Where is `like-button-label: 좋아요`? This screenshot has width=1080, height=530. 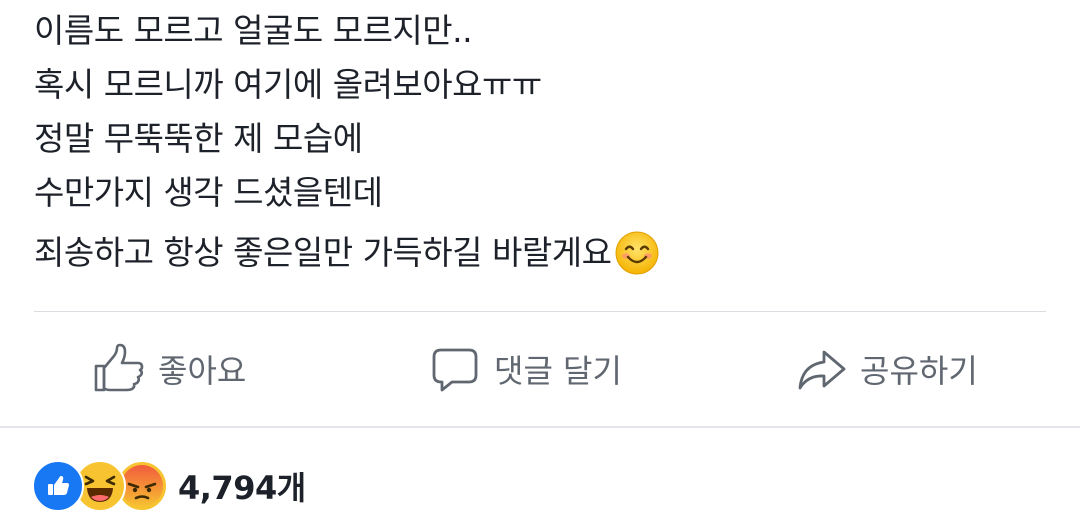 like-button-label: 좋아요 is located at coordinates (202, 371).